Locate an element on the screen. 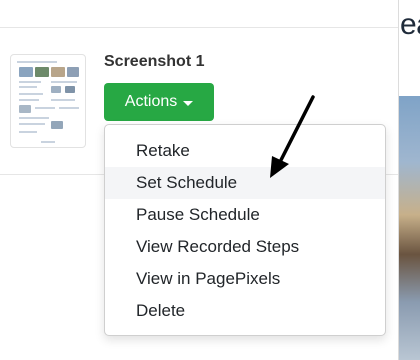  card-top-border is located at coordinates (199, 27).